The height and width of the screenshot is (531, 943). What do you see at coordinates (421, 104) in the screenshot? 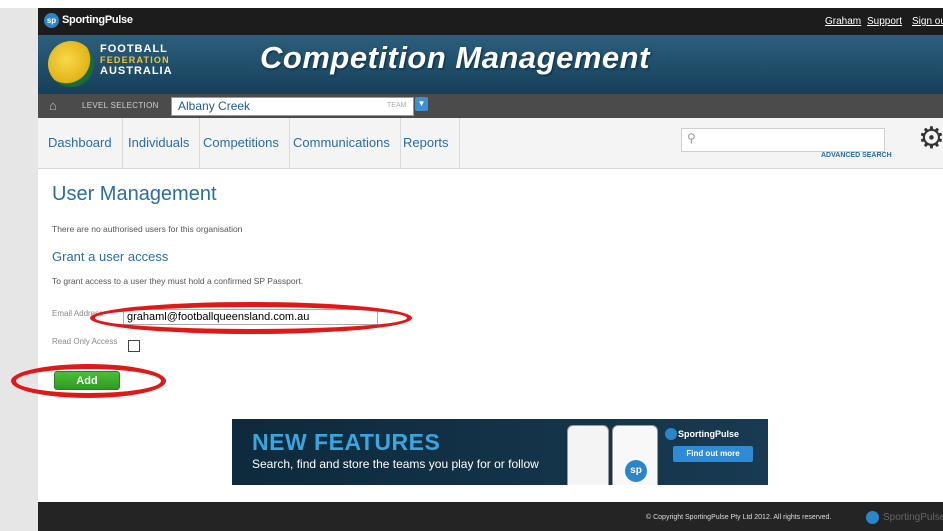
I see `chevron-down-icon: ▼` at bounding box center [421, 104].